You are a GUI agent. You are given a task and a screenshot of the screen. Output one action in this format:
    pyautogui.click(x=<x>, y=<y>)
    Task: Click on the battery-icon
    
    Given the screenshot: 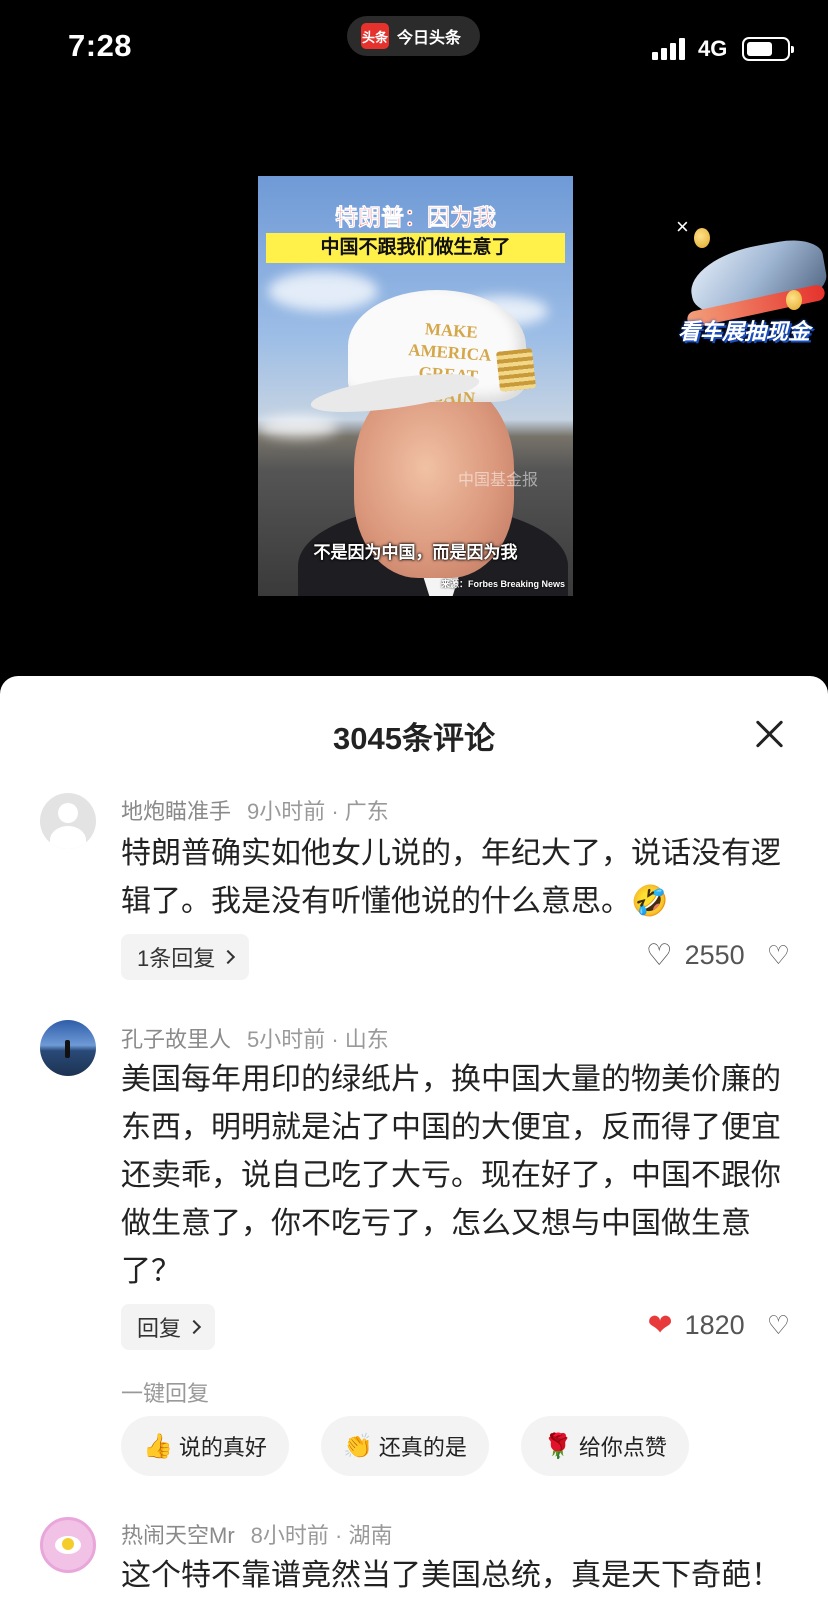 What is the action you would take?
    pyautogui.click(x=768, y=49)
    